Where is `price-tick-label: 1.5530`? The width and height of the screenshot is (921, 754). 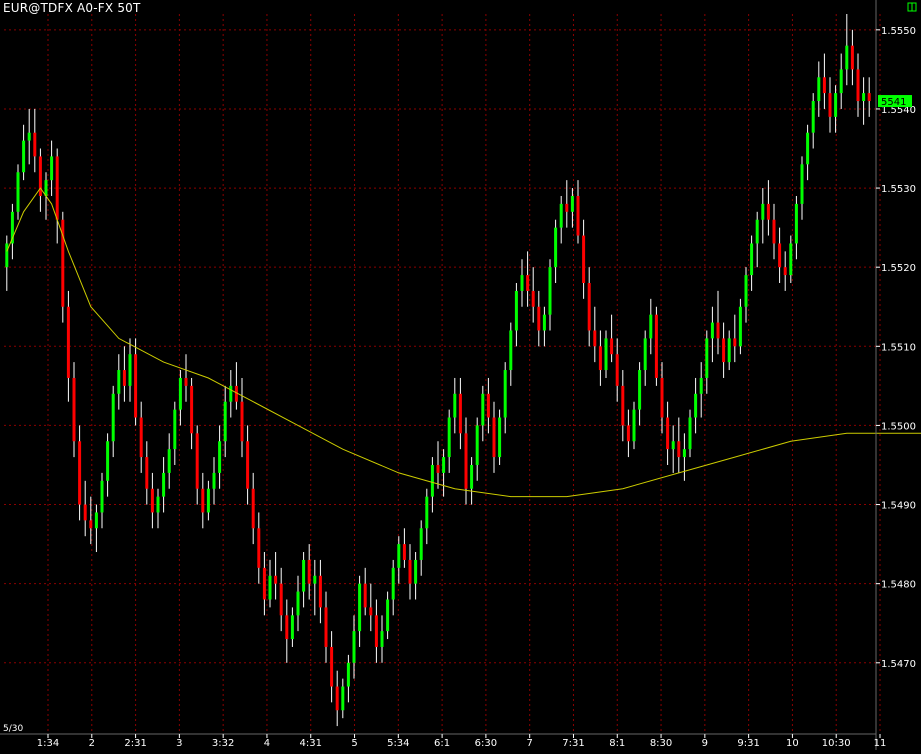 price-tick-label: 1.5530 is located at coordinates (898, 189).